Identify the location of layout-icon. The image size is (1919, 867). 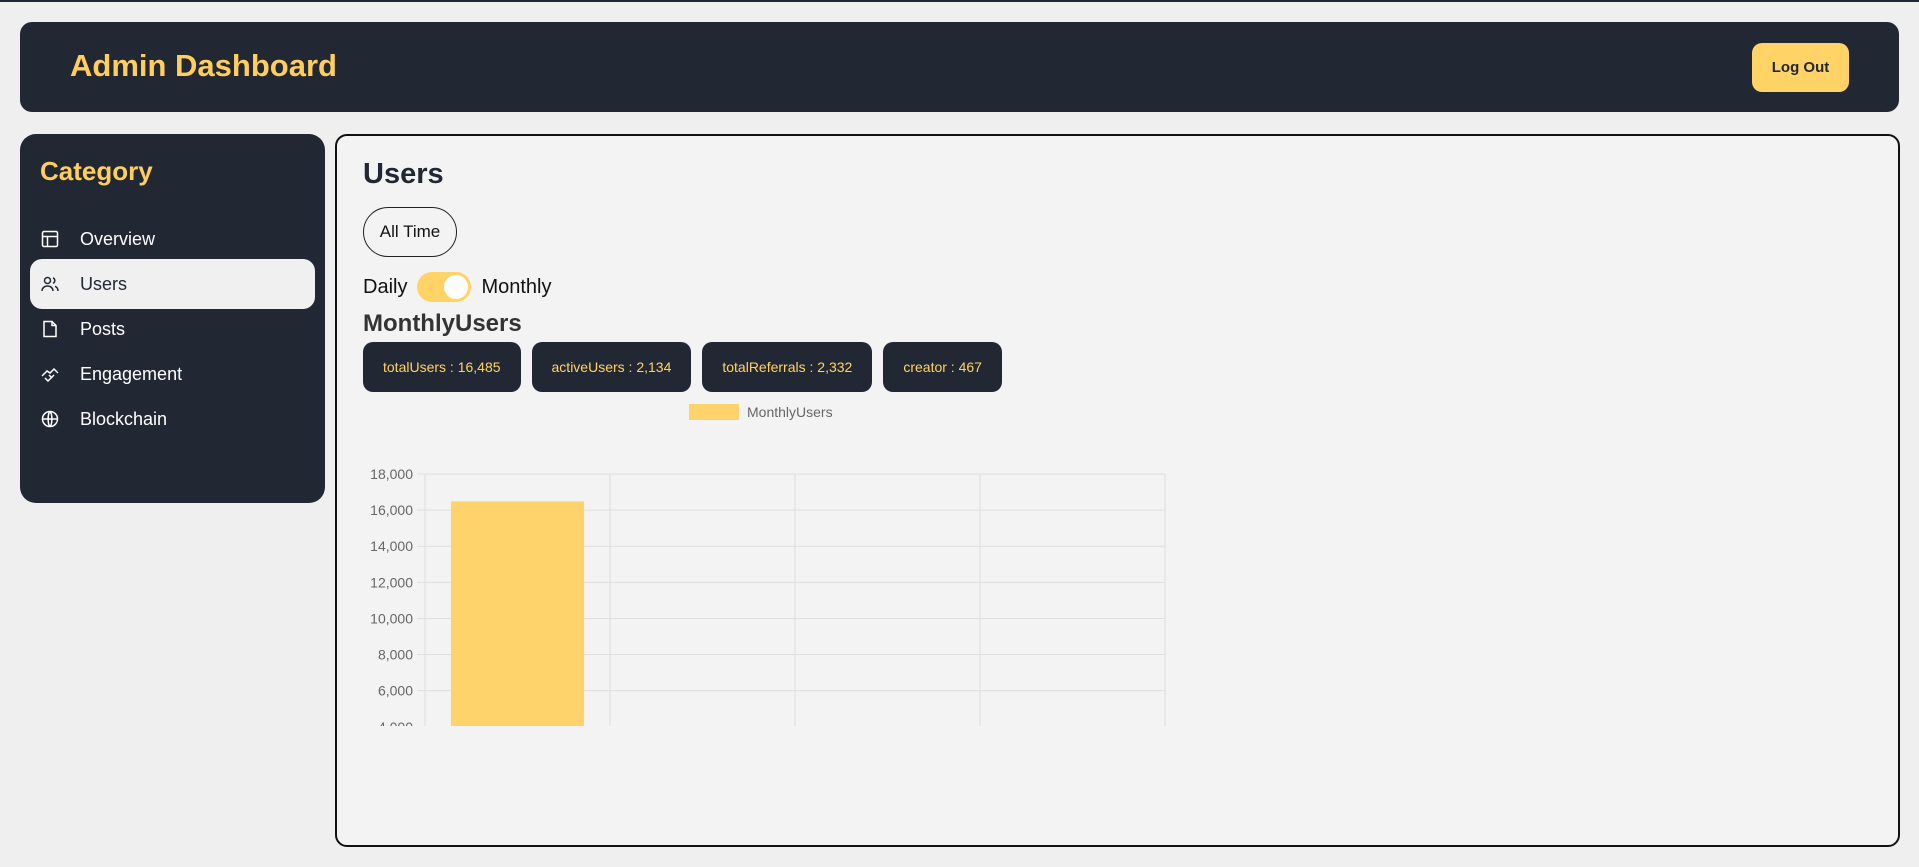
(50, 239).